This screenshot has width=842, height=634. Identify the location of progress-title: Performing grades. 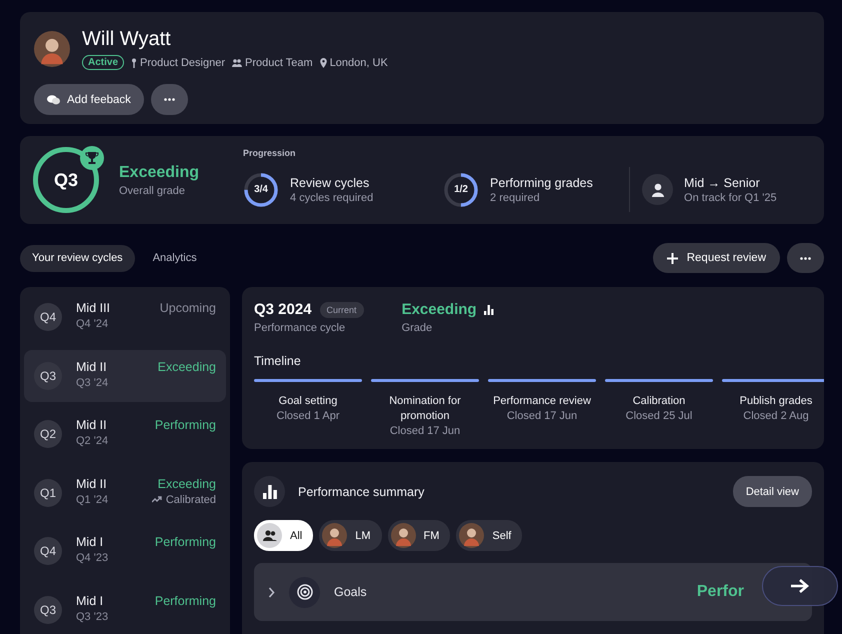
(541, 183).